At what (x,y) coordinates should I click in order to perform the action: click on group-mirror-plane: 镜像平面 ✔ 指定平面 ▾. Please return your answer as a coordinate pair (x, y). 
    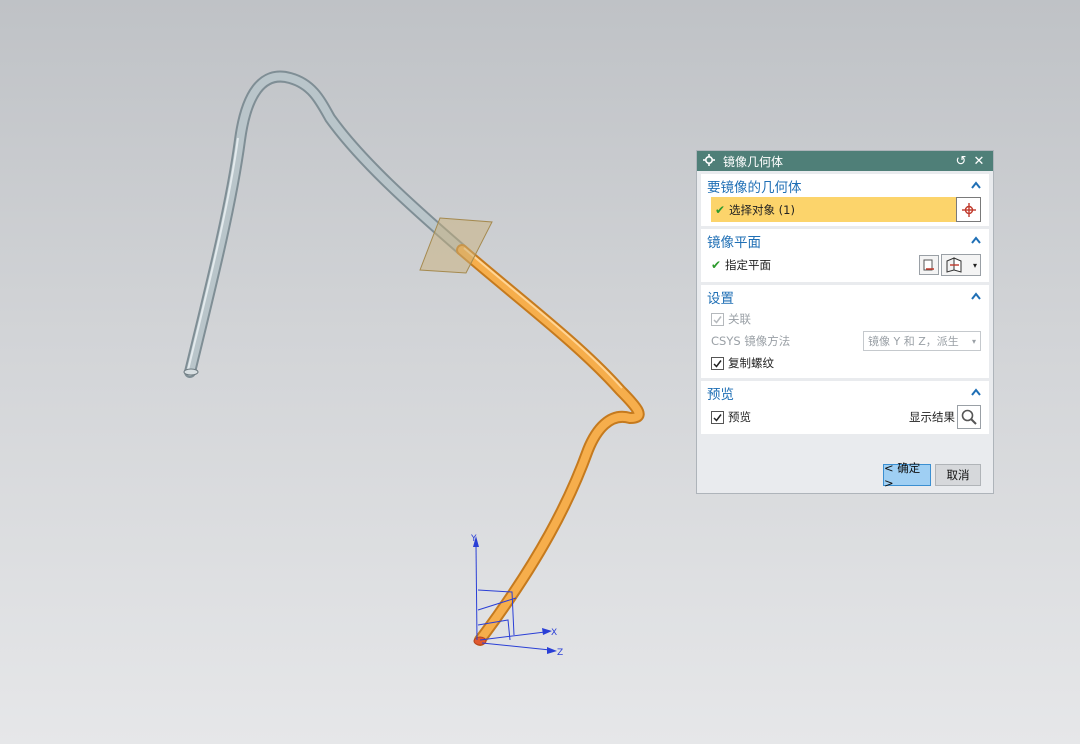
    Looking at the image, I should click on (845, 255).